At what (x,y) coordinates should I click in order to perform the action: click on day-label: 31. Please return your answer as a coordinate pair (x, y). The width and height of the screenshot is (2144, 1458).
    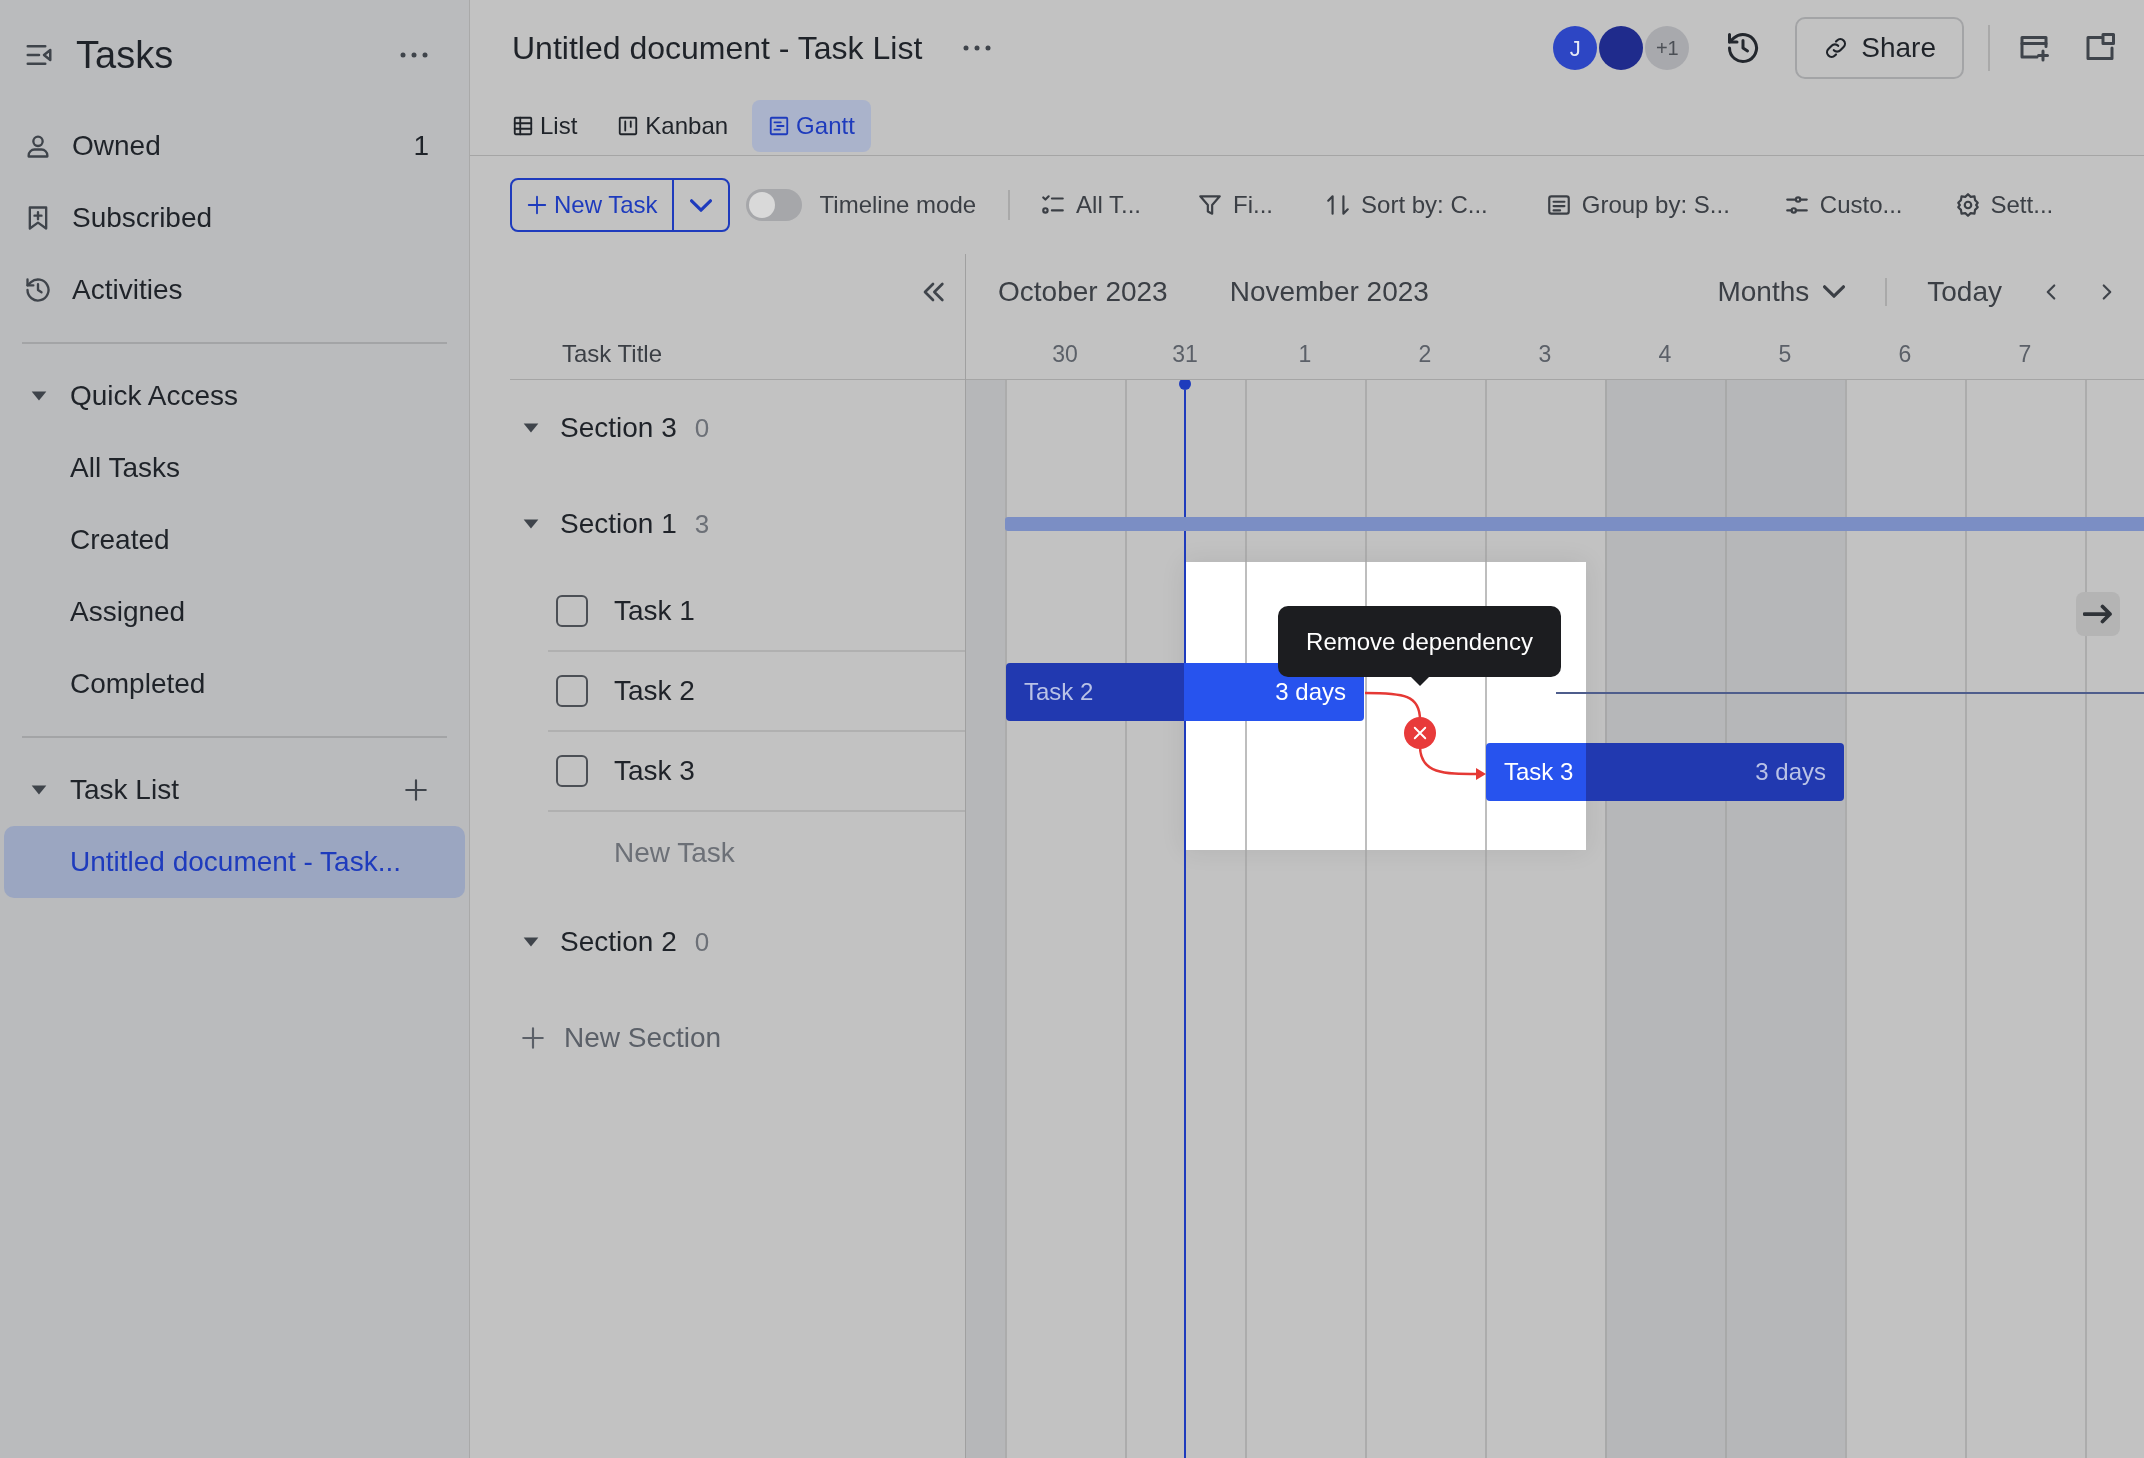
    Looking at the image, I should click on (1185, 354).